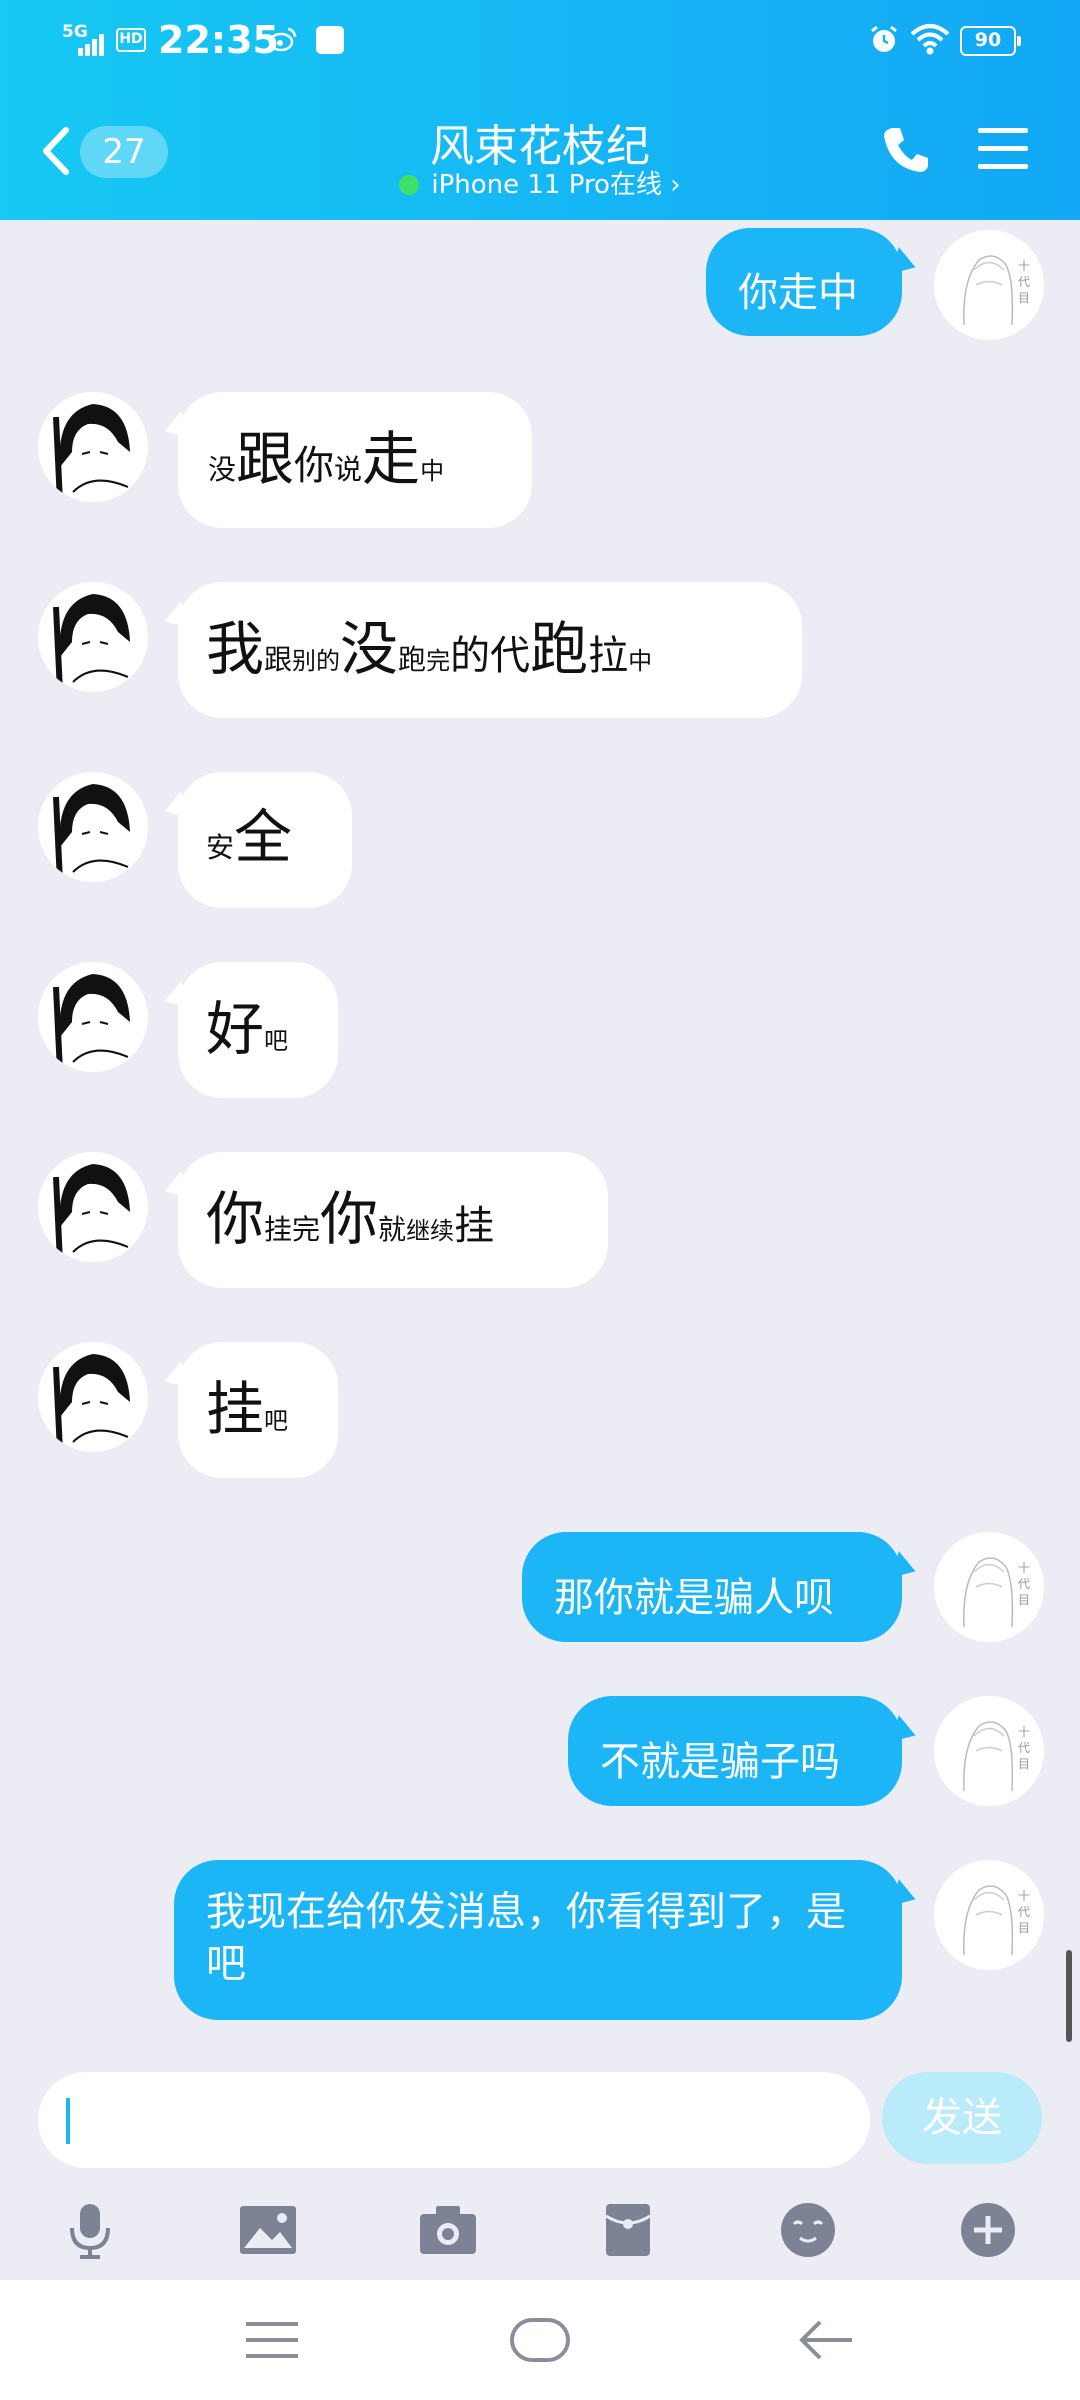  I want to click on message-bubble-incoming: 没跟你说走中, so click(355, 460).